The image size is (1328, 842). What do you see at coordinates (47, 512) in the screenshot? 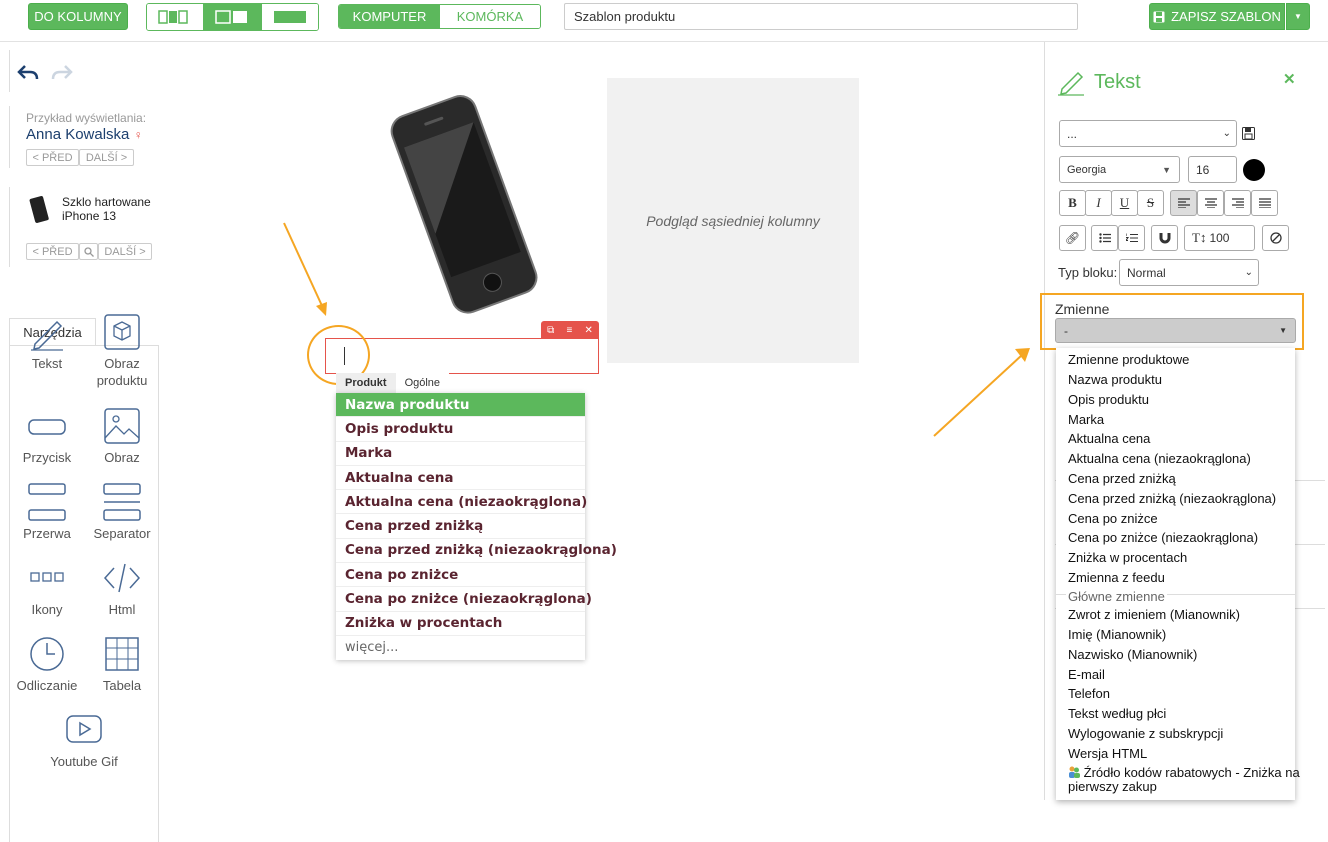
I see `tool-spacer: Przerwa` at bounding box center [47, 512].